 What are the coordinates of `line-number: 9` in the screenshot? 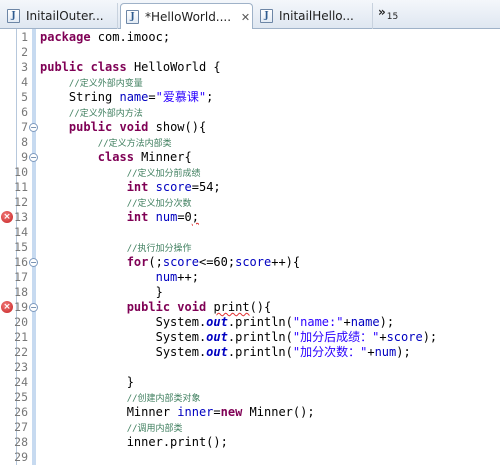 It's located at (24, 157).